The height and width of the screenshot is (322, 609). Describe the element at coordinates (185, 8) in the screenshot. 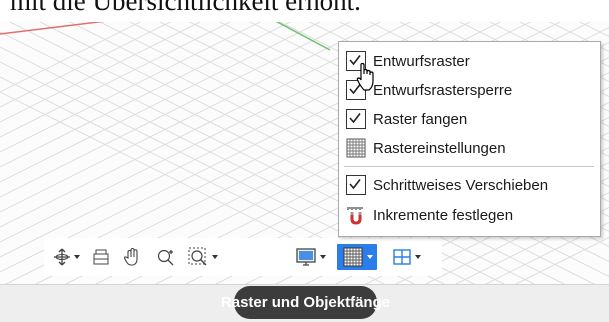

I see `document-caption-text: mit die Übersichtlichkeit erhöht.` at that location.